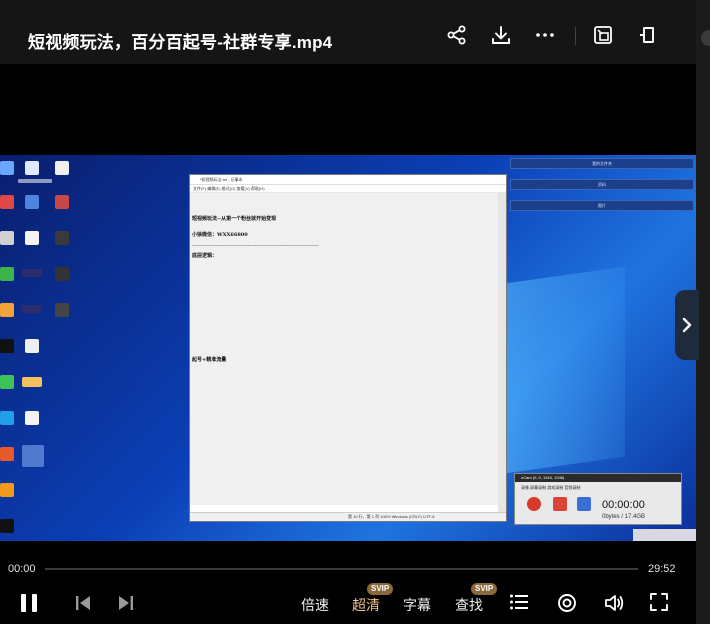 The height and width of the screenshot is (624, 710). I want to click on settings-button, so click(567, 605).